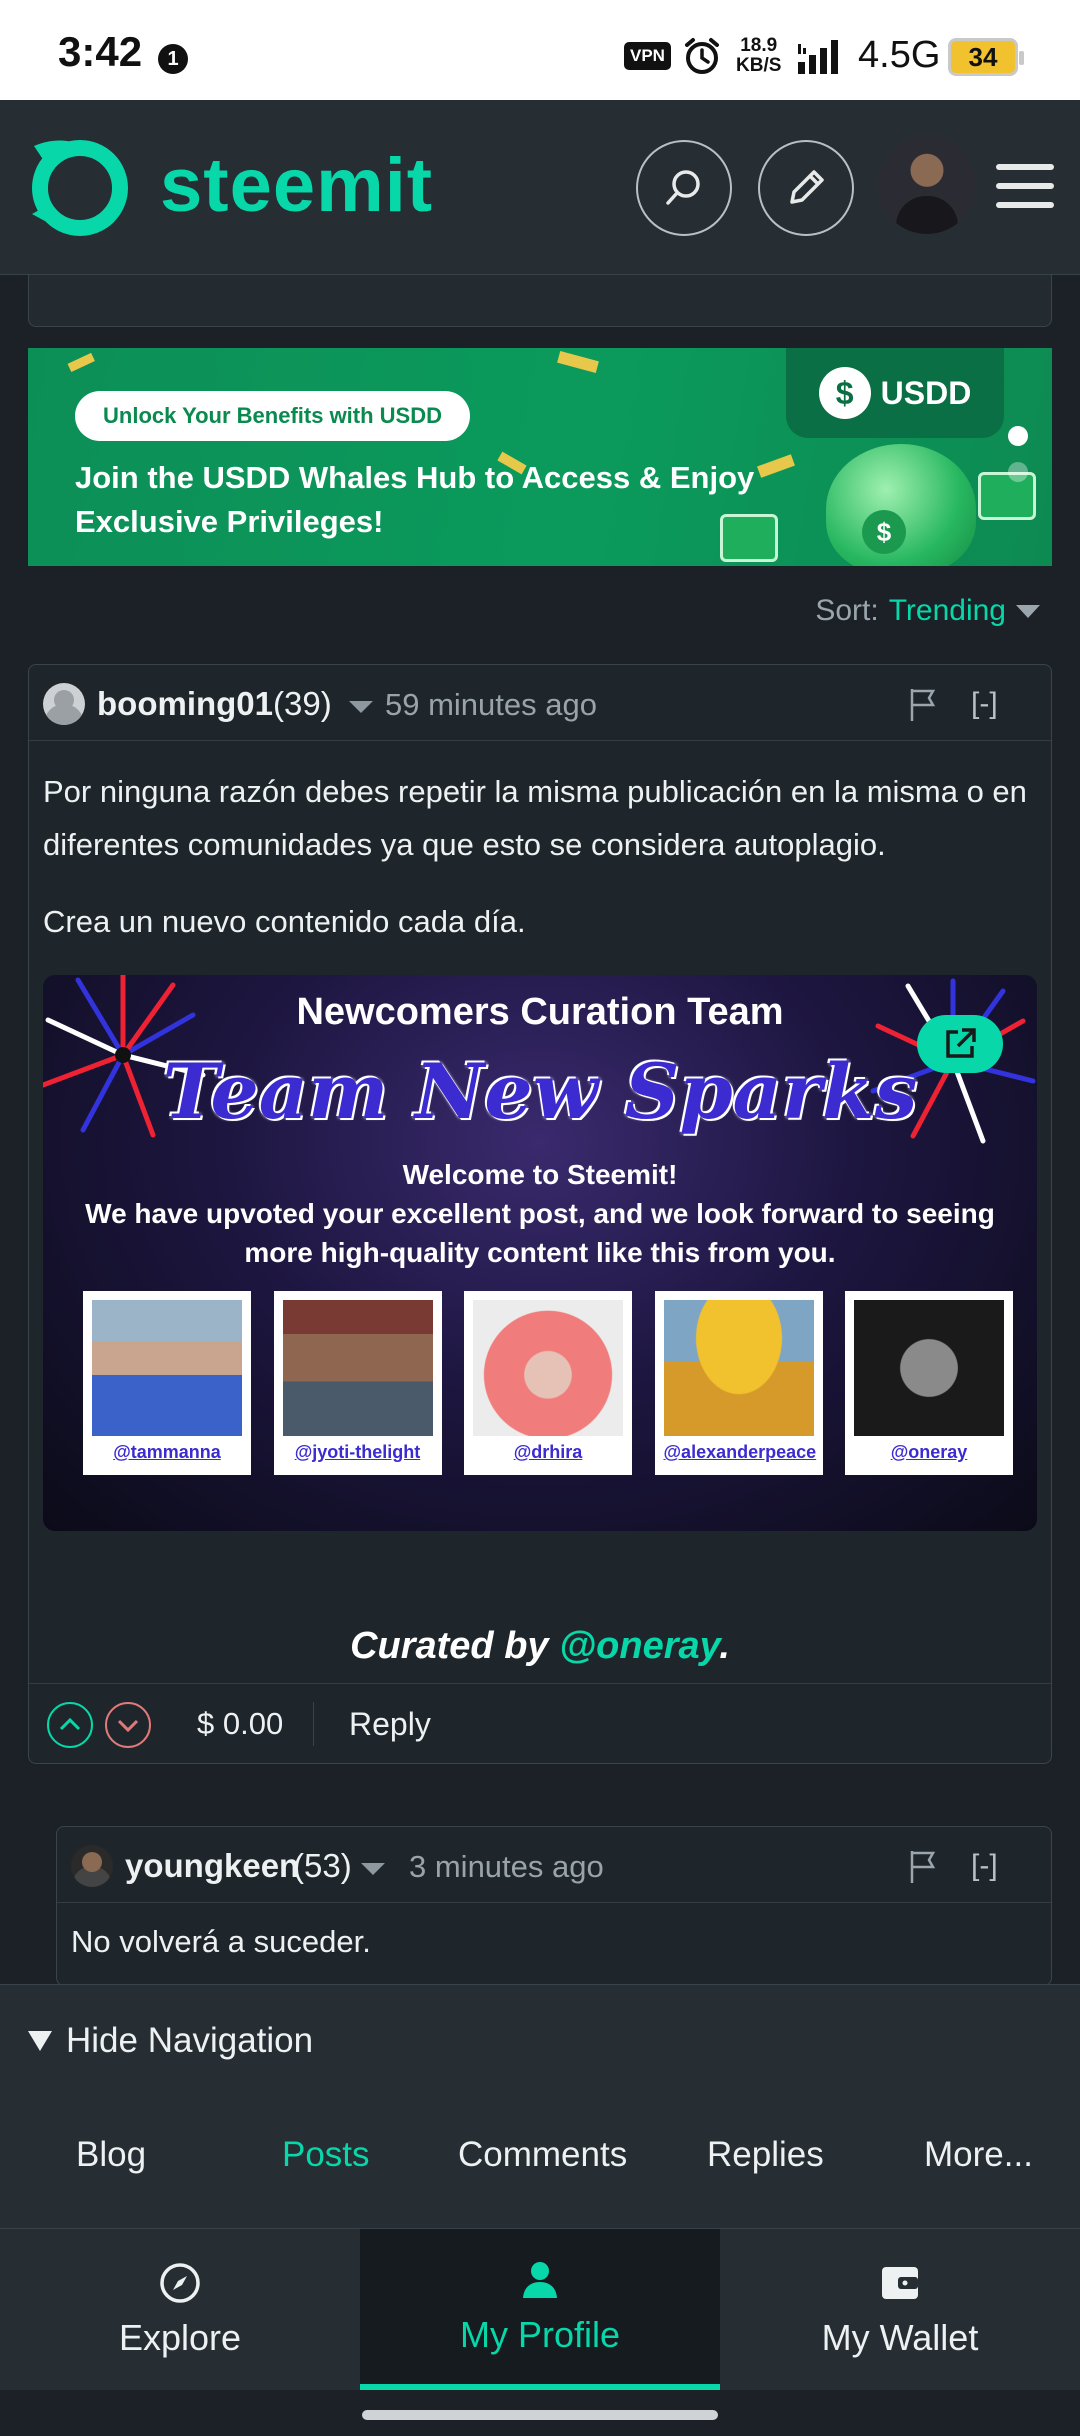 The width and height of the screenshot is (1080, 2436). What do you see at coordinates (740, 1452) in the screenshot?
I see `member-name: @alexanderpeace` at bounding box center [740, 1452].